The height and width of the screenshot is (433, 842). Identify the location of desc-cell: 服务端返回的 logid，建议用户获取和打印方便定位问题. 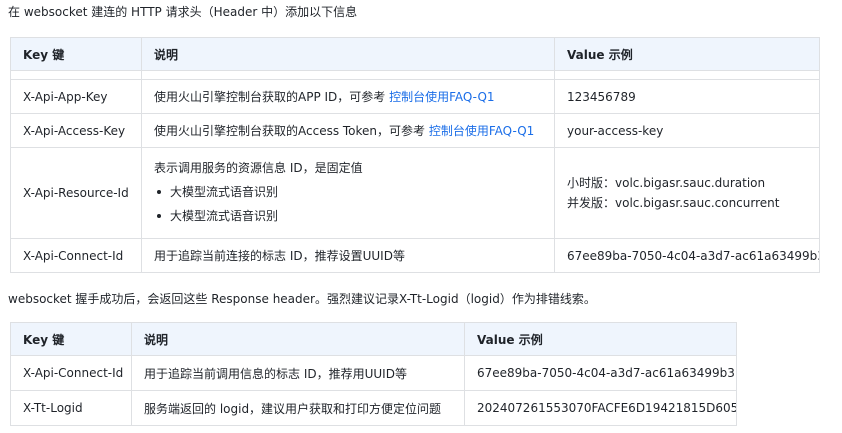
(298, 408).